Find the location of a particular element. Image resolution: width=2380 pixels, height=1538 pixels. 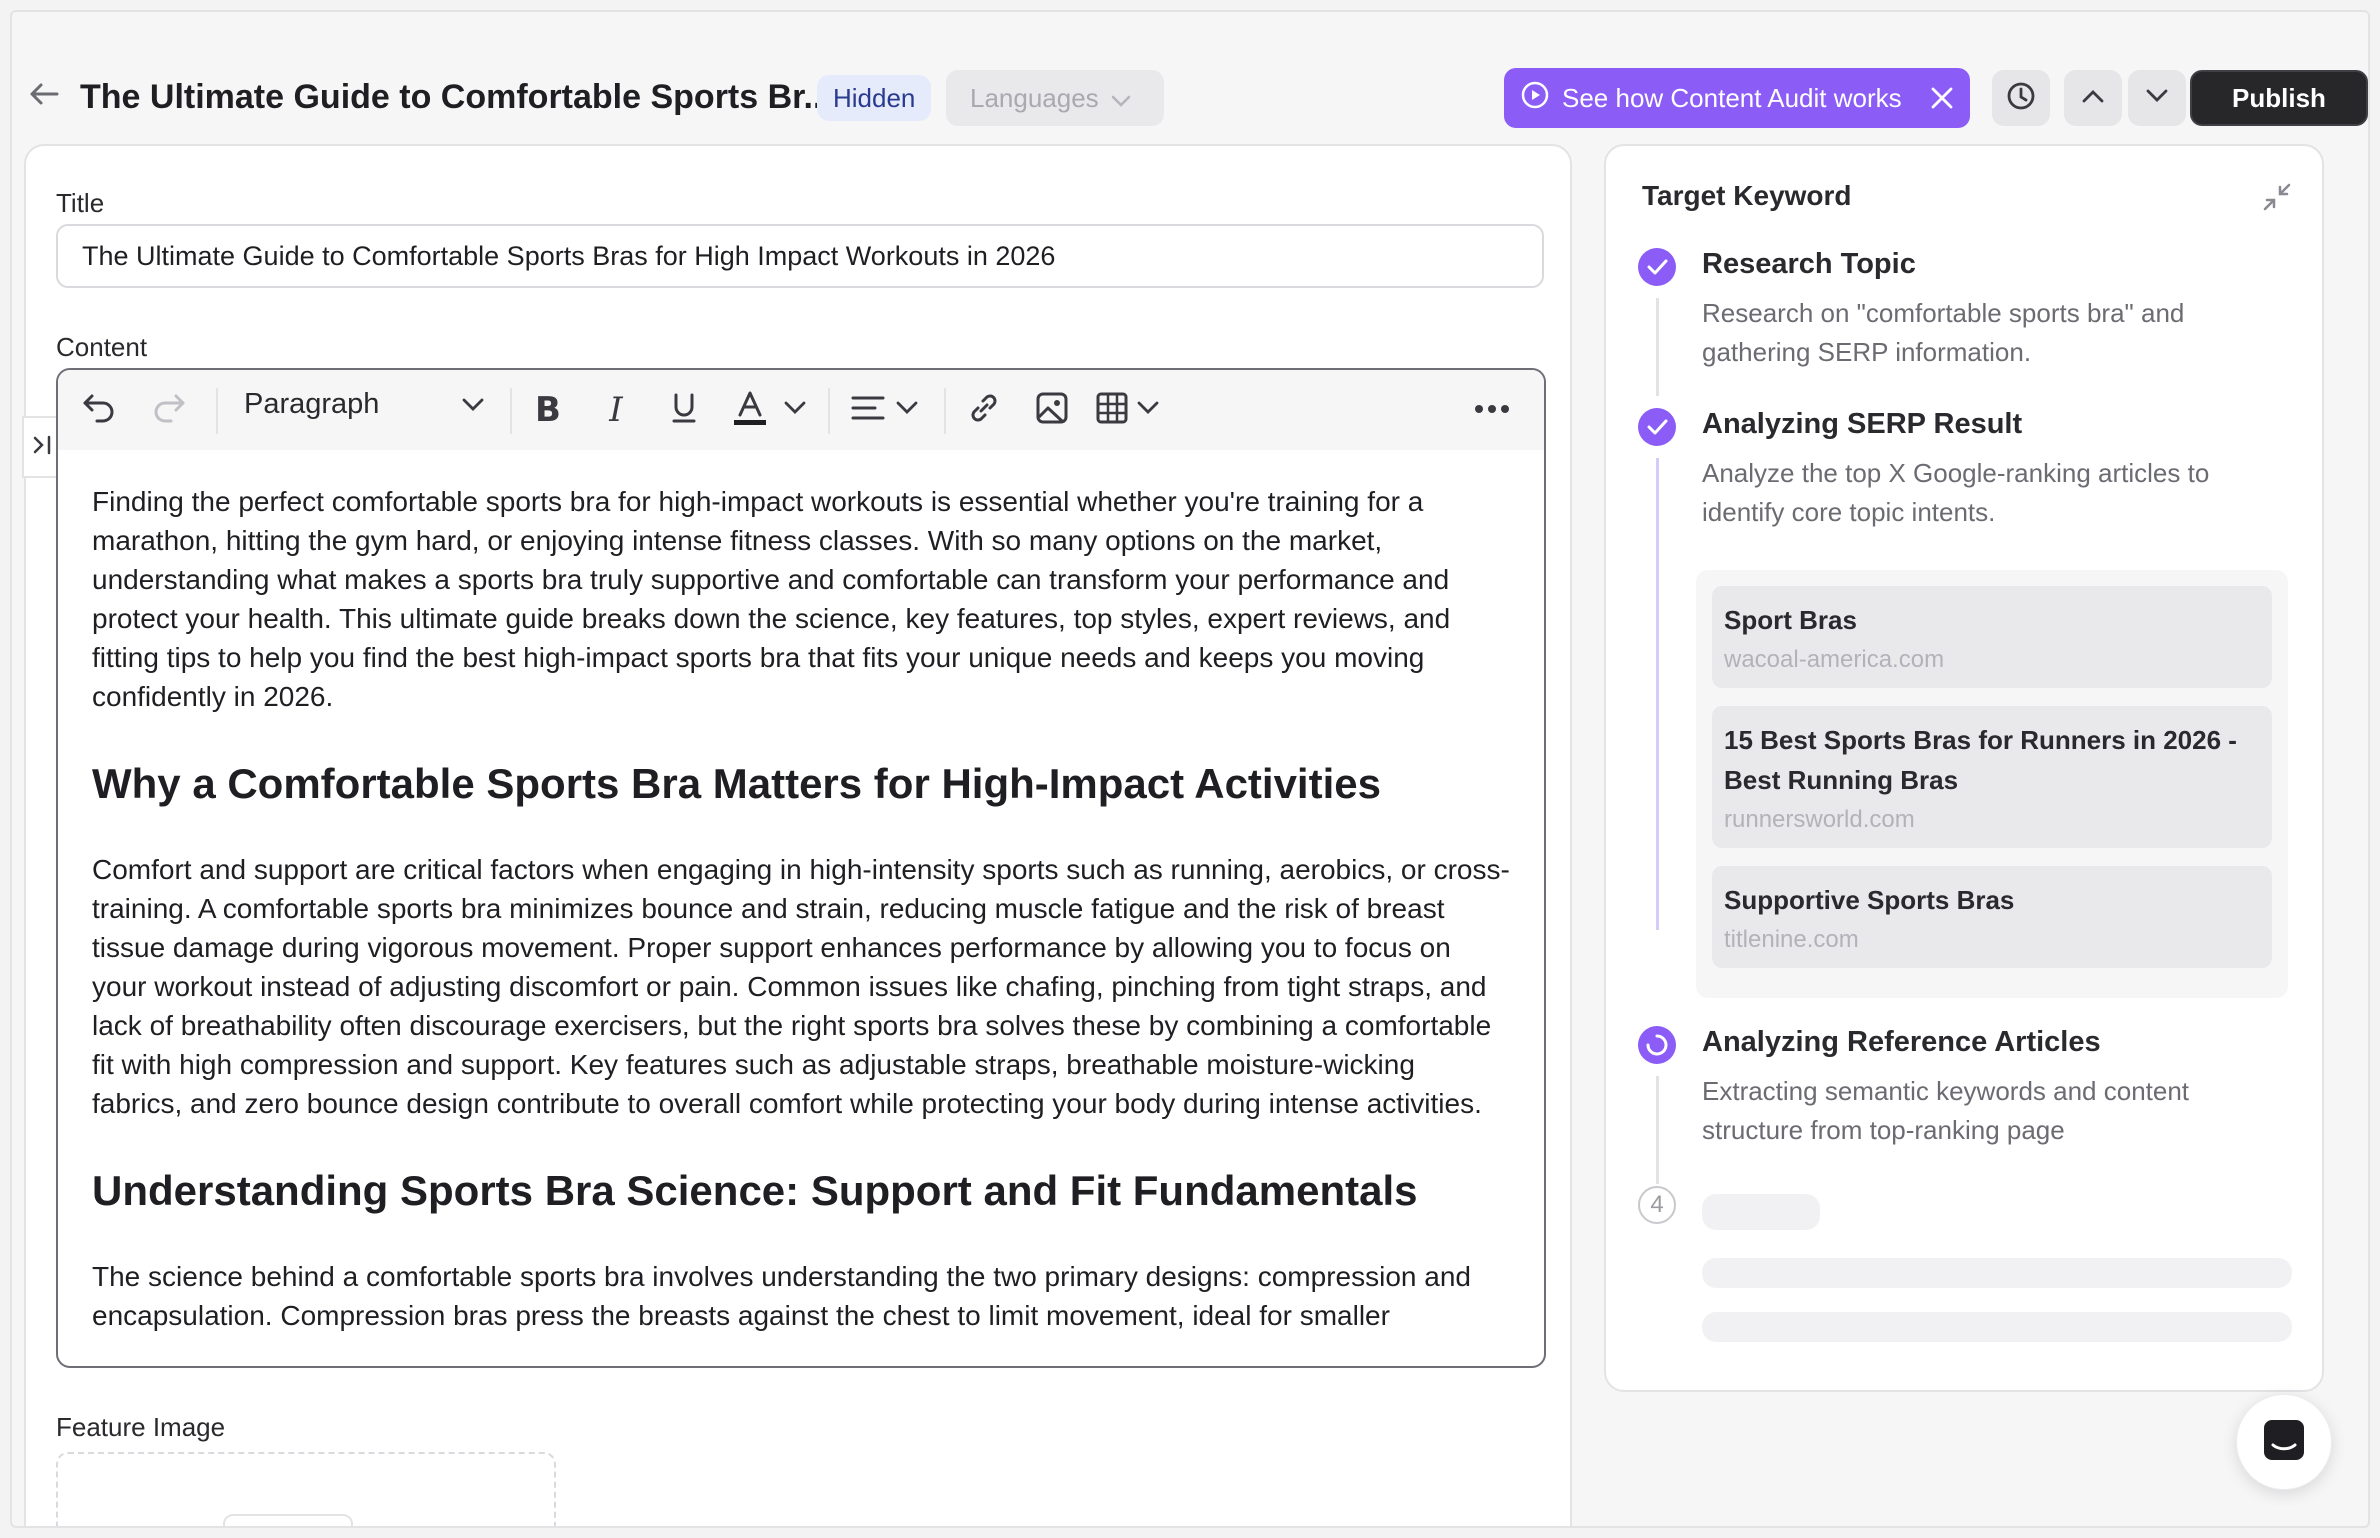

block-type-label: Paragraph is located at coordinates (312, 404).